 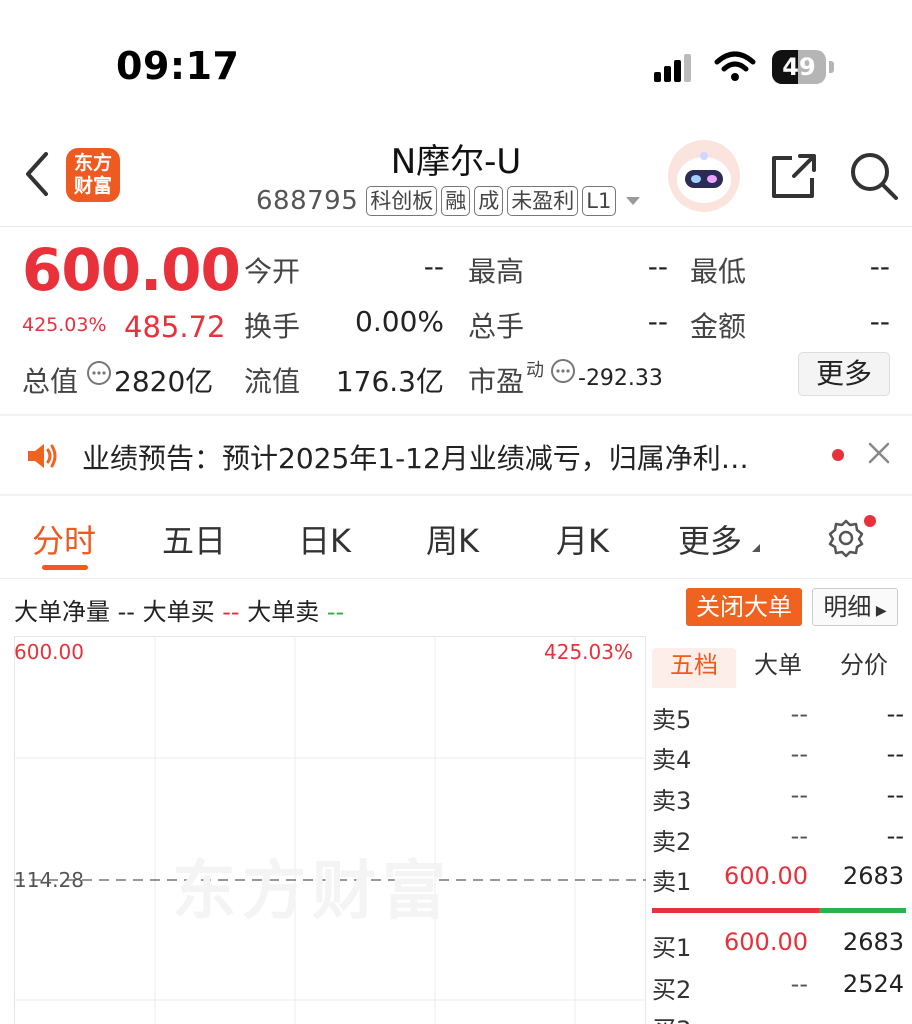 I want to click on pe-label: 市盈, so click(x=496, y=381).